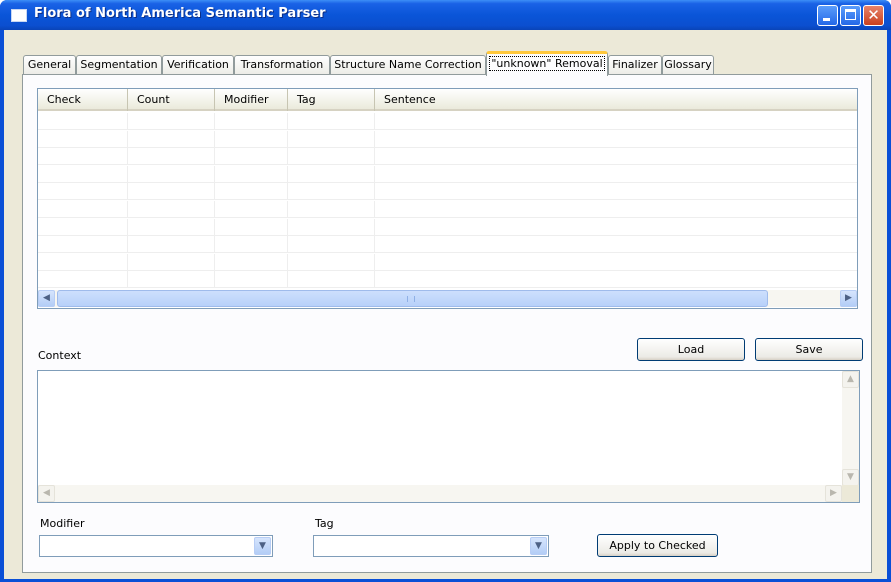  I want to click on tab-finalizer: Finalizer, so click(635, 65).